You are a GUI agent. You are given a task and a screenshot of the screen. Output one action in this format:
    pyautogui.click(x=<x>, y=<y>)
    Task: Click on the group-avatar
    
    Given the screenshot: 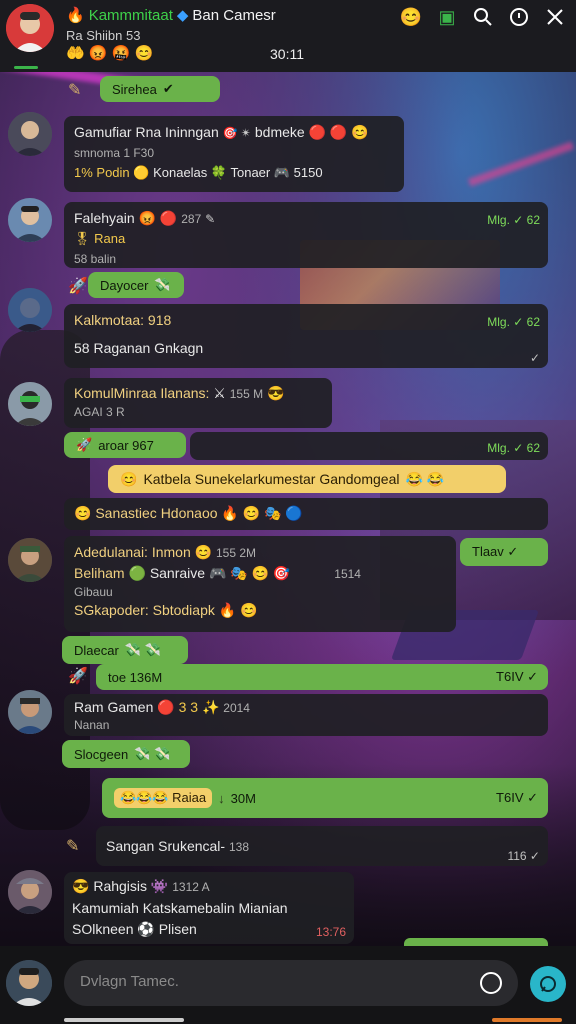 What is the action you would take?
    pyautogui.click(x=30, y=28)
    